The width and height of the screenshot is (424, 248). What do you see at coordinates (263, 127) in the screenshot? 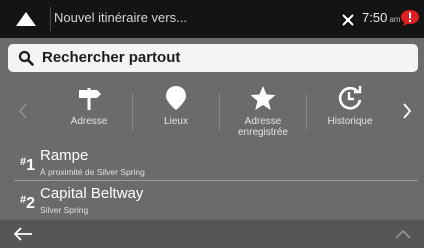
I see `category-label: Adresse enregistrée` at bounding box center [263, 127].